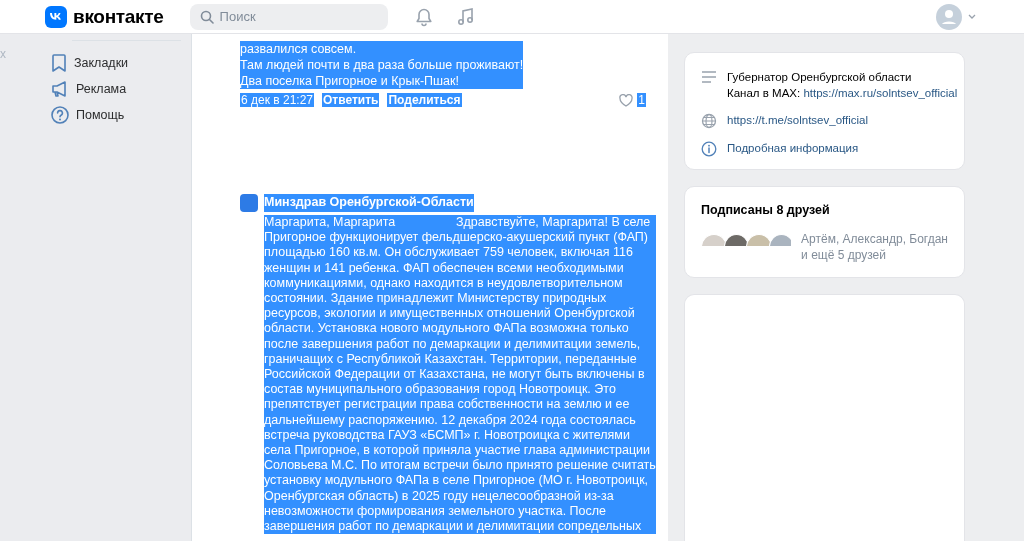 The height and width of the screenshot is (541, 1024). I want to click on more-friends-text: и ещё 5 друзей, so click(874, 255).